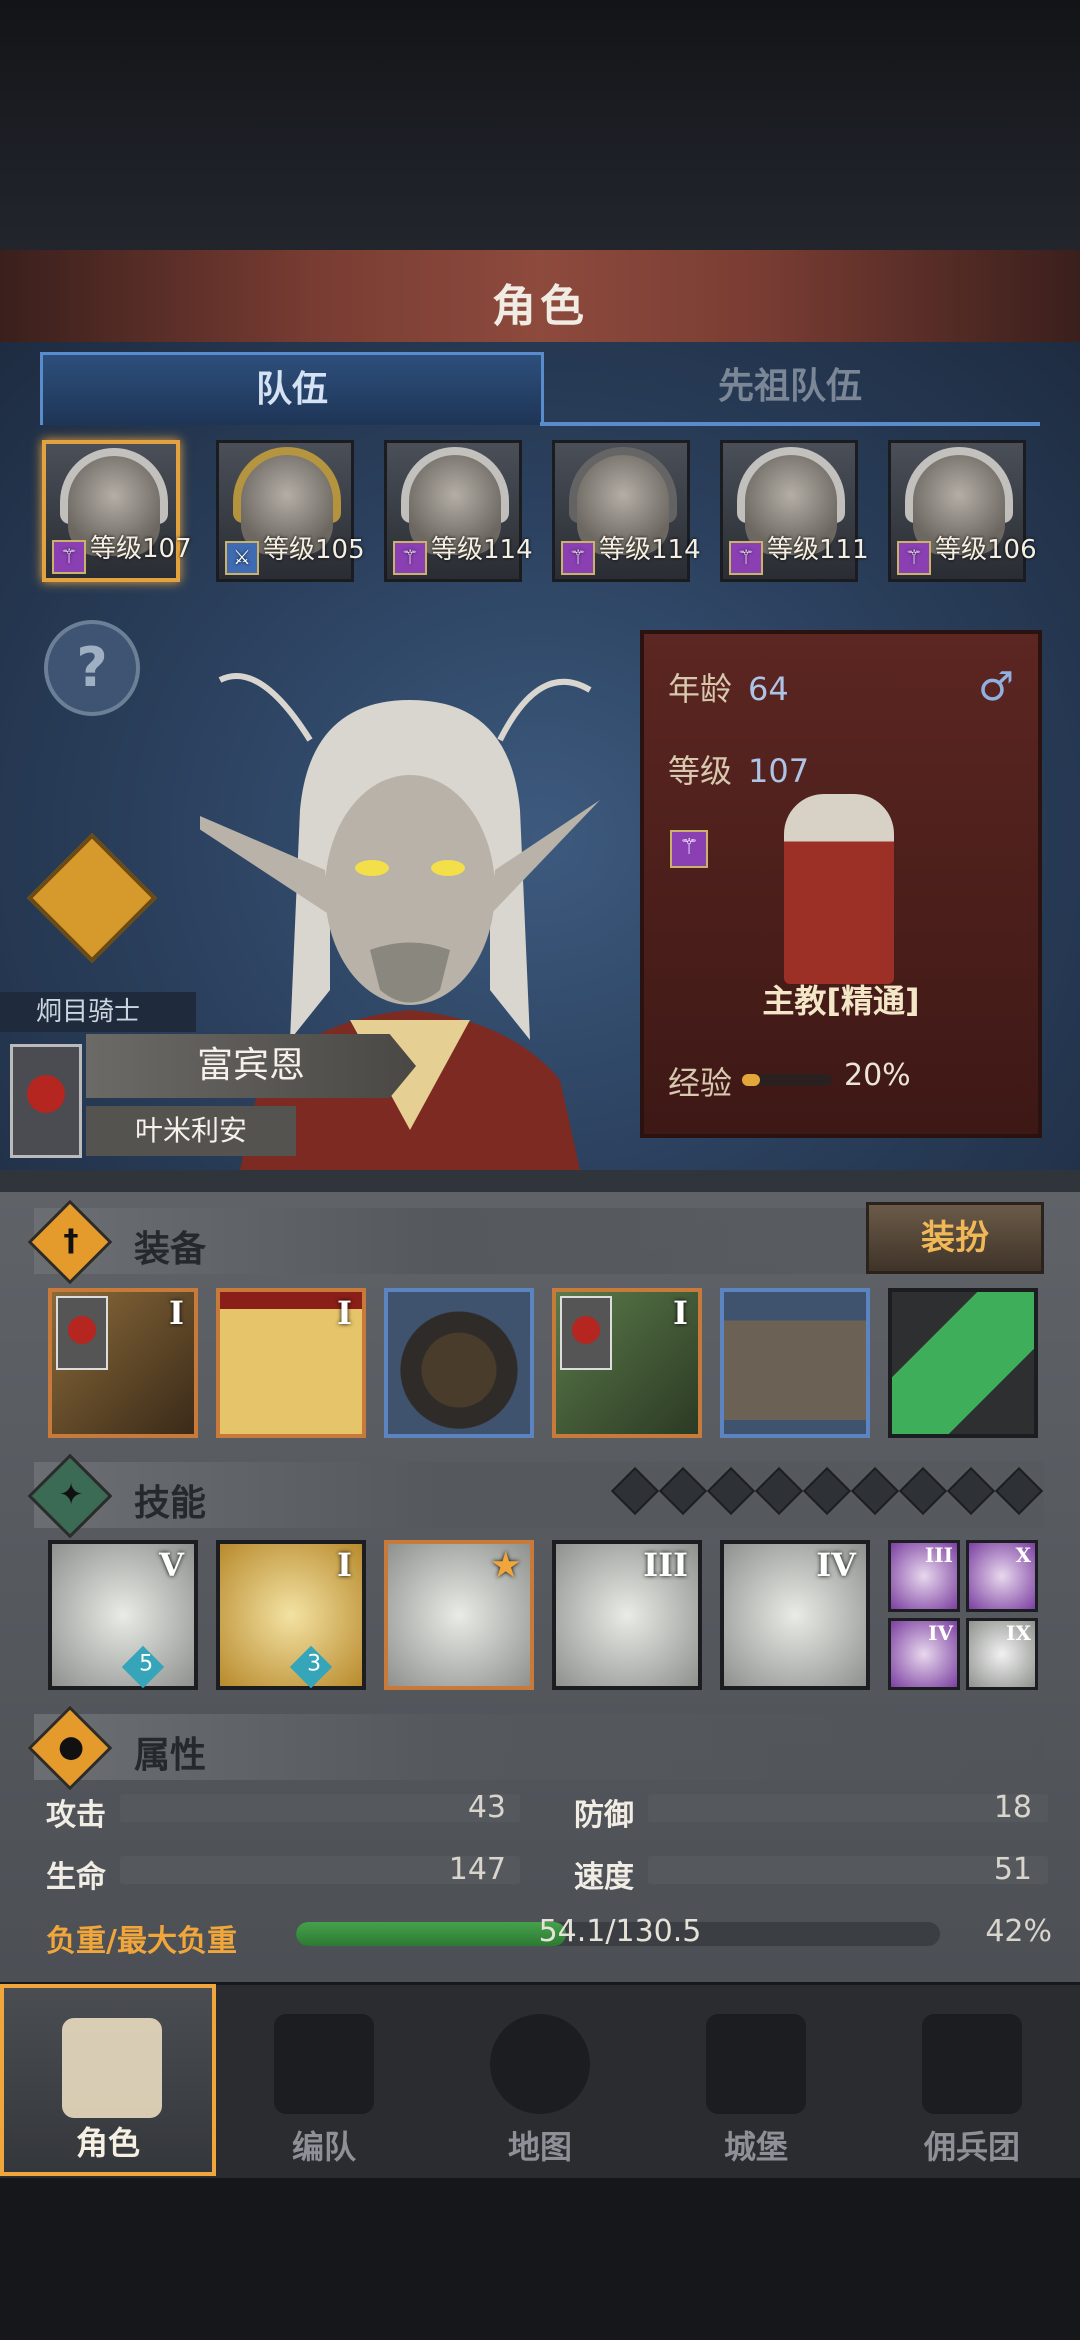 This screenshot has height=2340, width=1080. What do you see at coordinates (627, 1363) in the screenshot?
I see `equipment-slot-4: I` at bounding box center [627, 1363].